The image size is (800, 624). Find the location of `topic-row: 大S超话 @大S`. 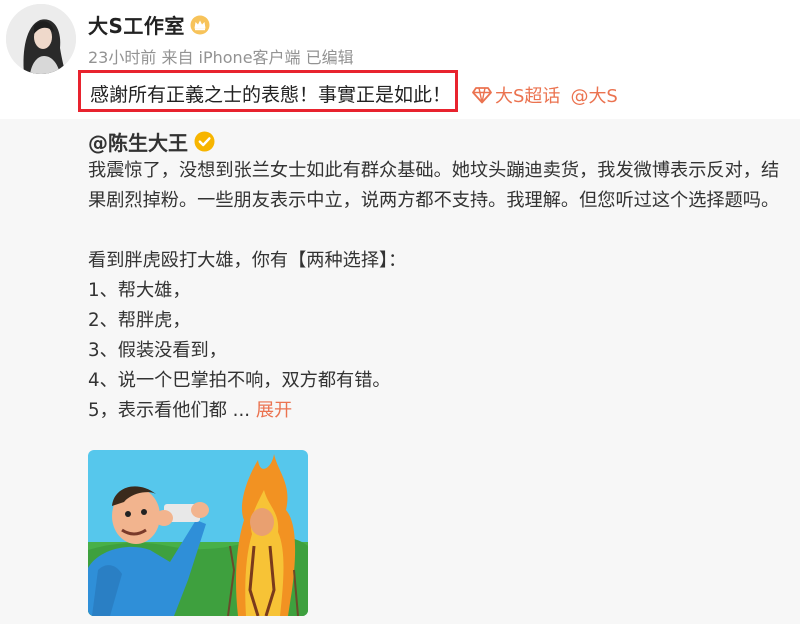

topic-row: 大S超话 @大S is located at coordinates (545, 95).